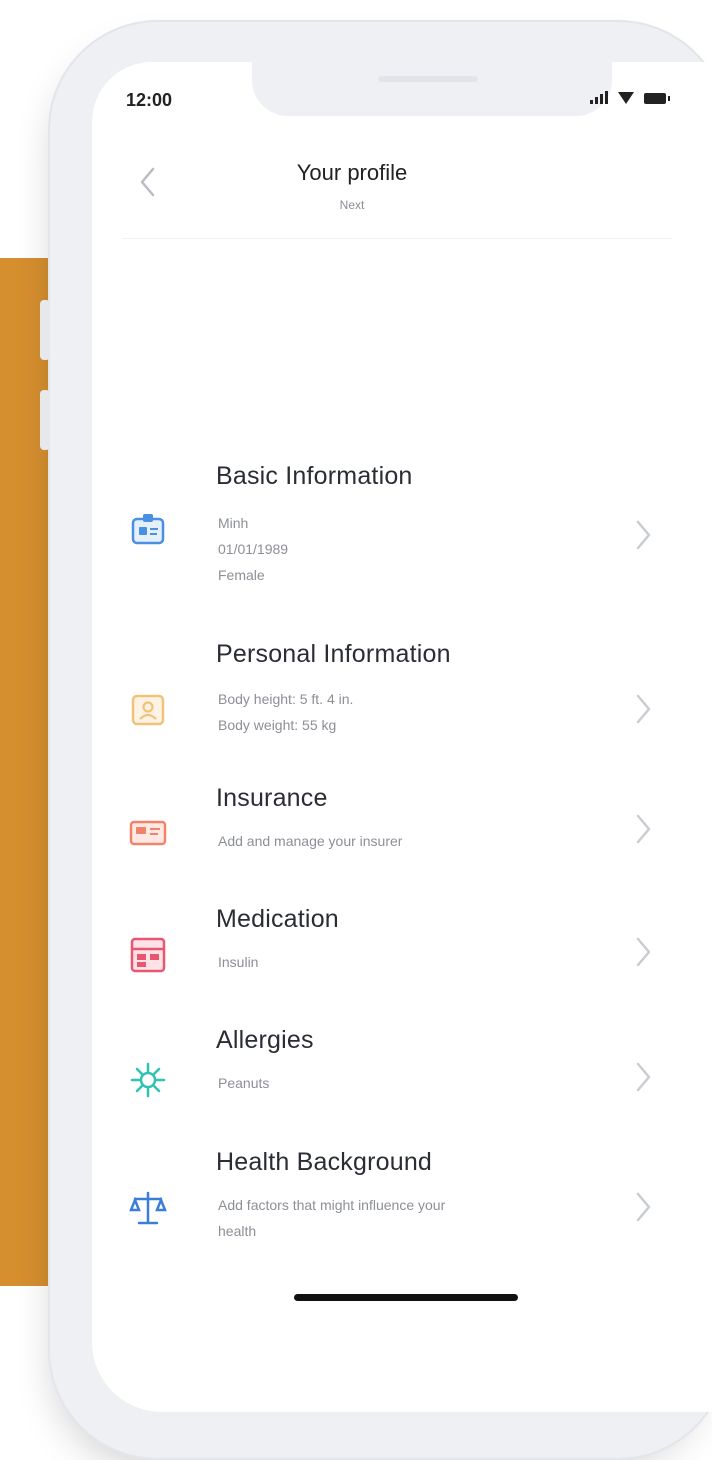  Describe the element at coordinates (352, 172) in the screenshot. I see `page-title: Your profile` at that location.